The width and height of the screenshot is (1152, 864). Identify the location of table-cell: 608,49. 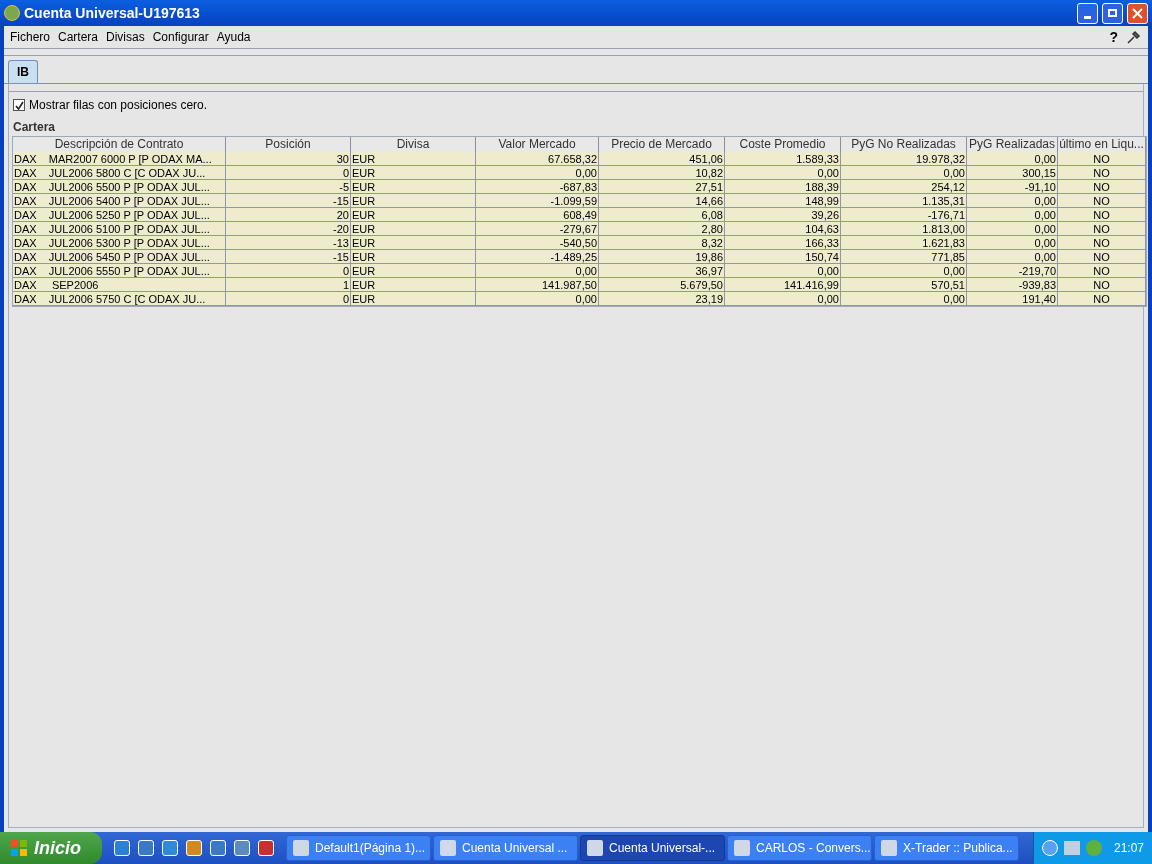
(537, 215).